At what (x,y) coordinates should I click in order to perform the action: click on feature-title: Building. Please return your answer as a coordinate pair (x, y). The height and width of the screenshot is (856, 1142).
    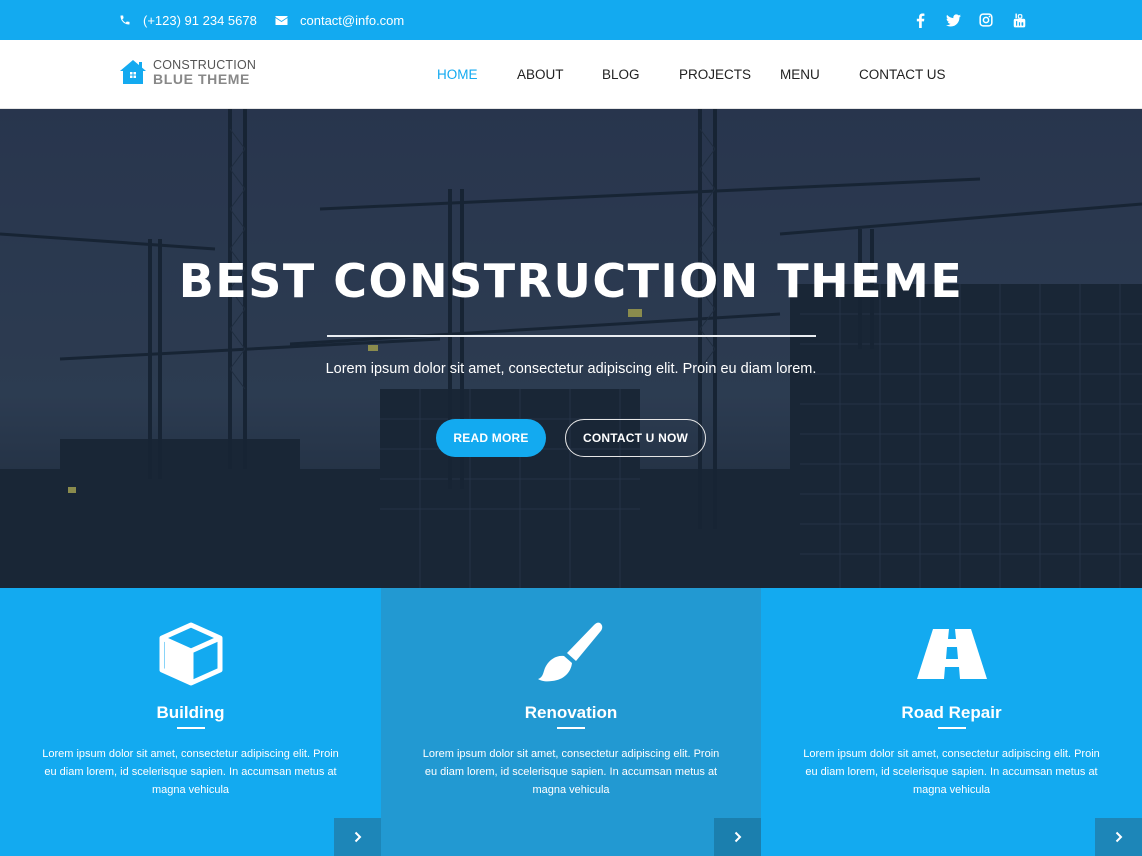
    Looking at the image, I should click on (190, 712).